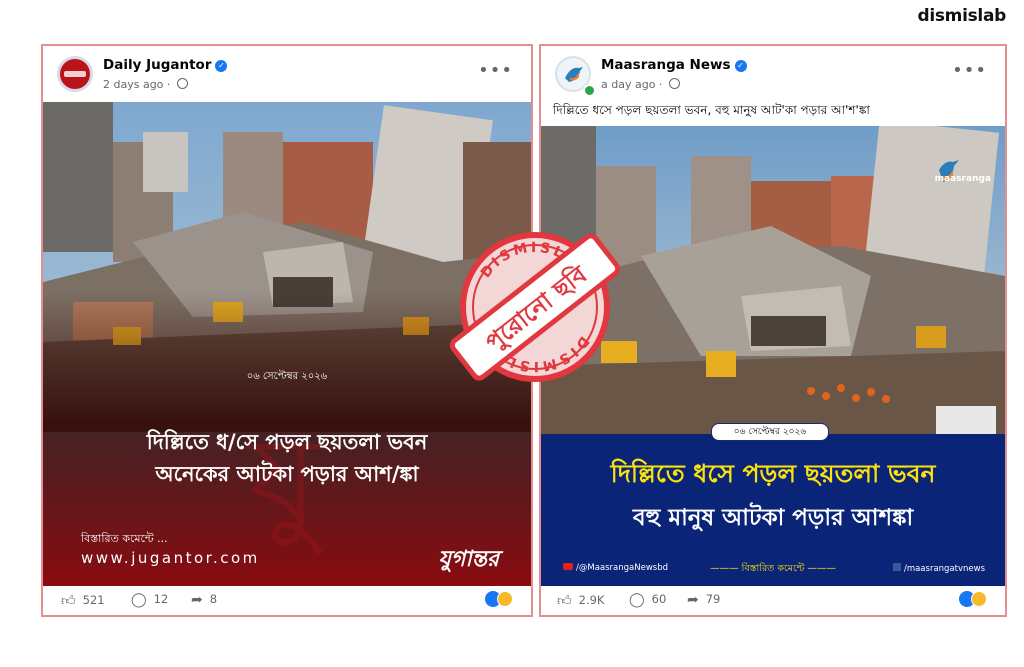  Describe the element at coordinates (773, 518) in the screenshot. I see `banner-headline-line-2: বহু মানুষ আটকা পড়ার আশঙ্কা` at that location.